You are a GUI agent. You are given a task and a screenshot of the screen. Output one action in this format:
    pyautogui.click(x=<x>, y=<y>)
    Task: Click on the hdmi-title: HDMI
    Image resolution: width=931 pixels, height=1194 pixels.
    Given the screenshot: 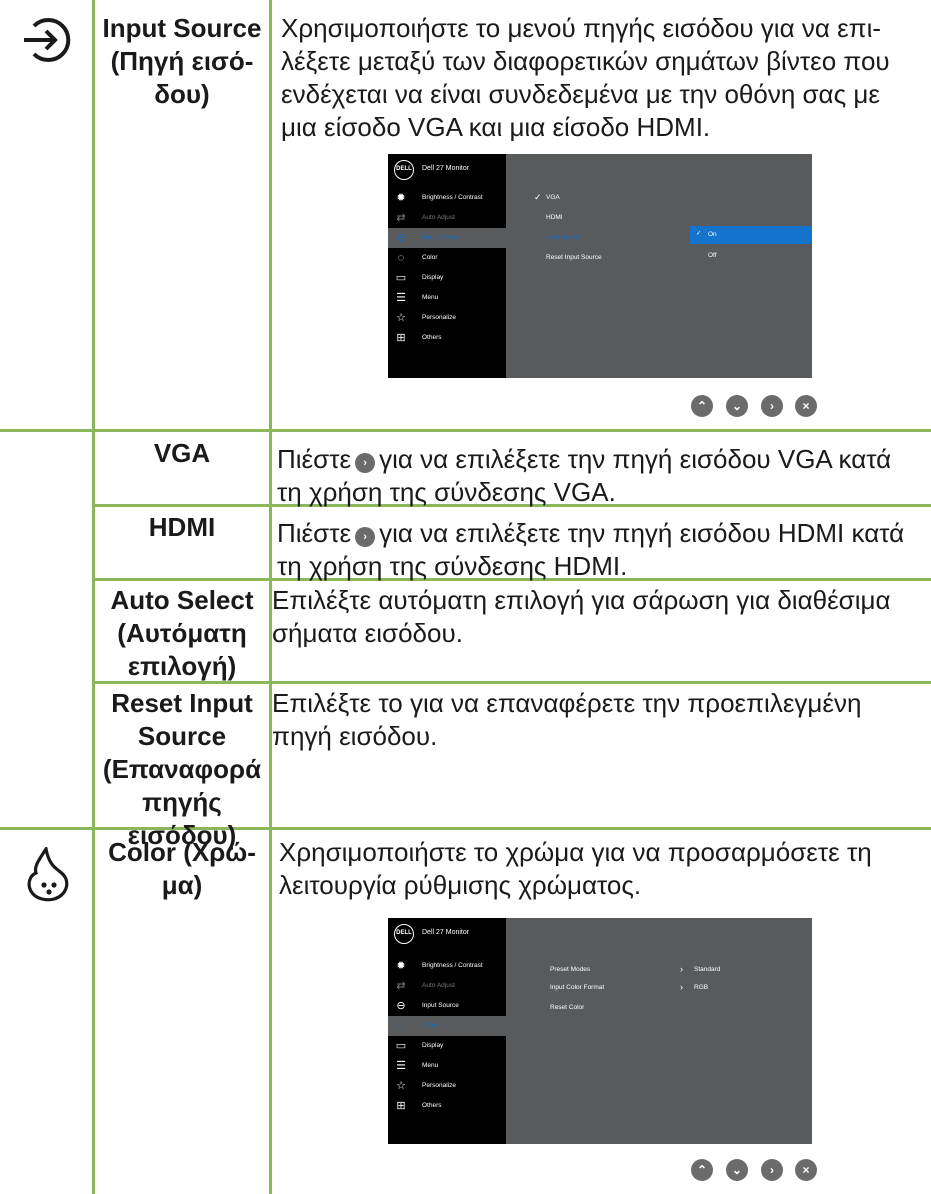 What is the action you would take?
    pyautogui.click(x=182, y=527)
    